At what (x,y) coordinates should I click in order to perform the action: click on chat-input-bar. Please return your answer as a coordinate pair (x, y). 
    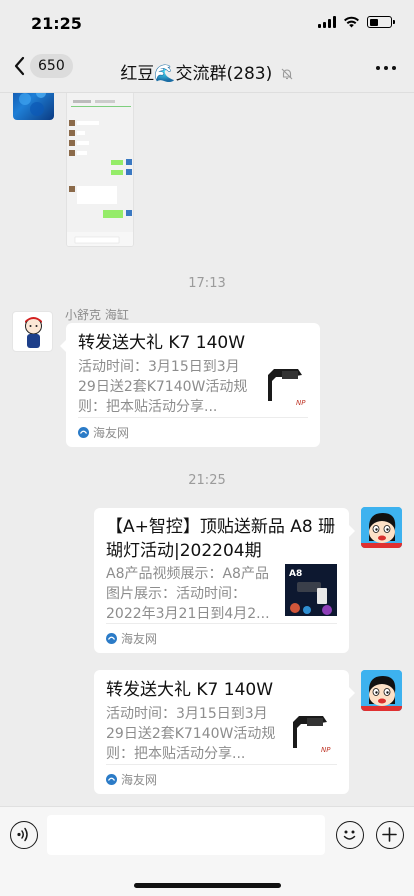
    Looking at the image, I should click on (207, 851).